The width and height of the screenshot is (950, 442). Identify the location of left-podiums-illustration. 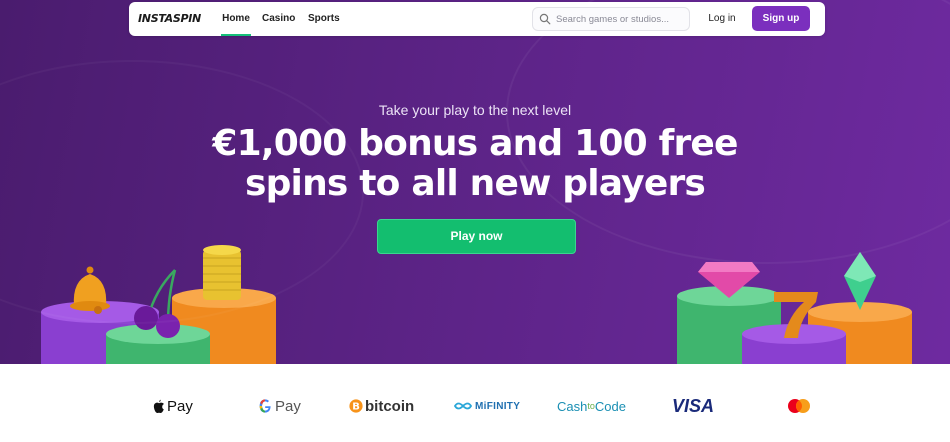
(158, 304).